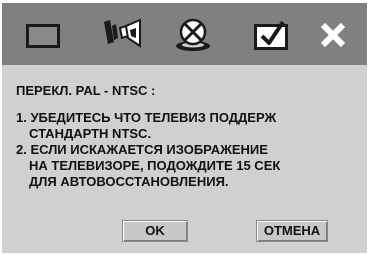 The height and width of the screenshot is (255, 369). What do you see at coordinates (44, 35) in the screenshot?
I see `display-icon` at bounding box center [44, 35].